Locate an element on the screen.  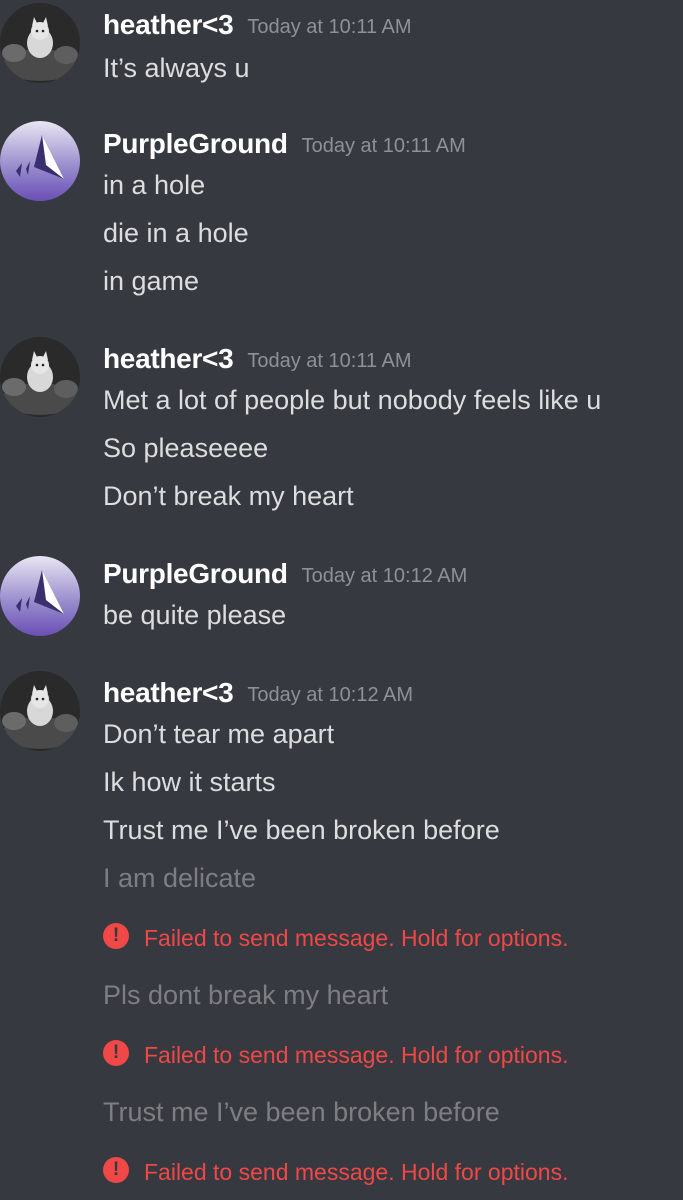
message-text: be quite please is located at coordinates (195, 615).